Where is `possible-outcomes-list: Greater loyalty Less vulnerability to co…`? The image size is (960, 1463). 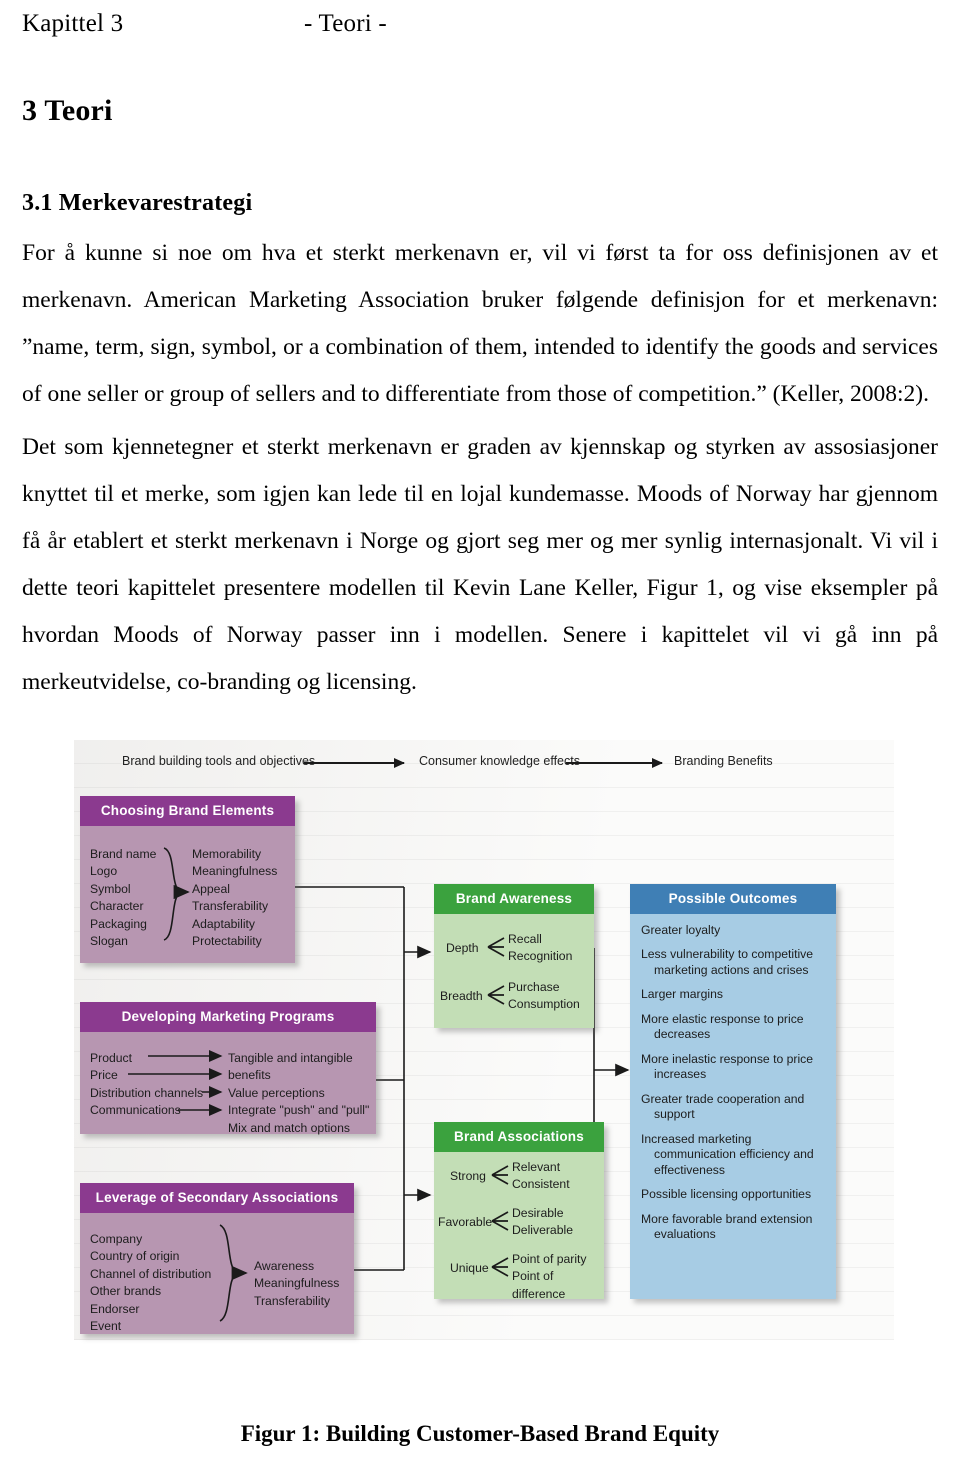
possible-outcomes-list: Greater loyalty Less vulnerability to co… is located at coordinates (734, 1087).